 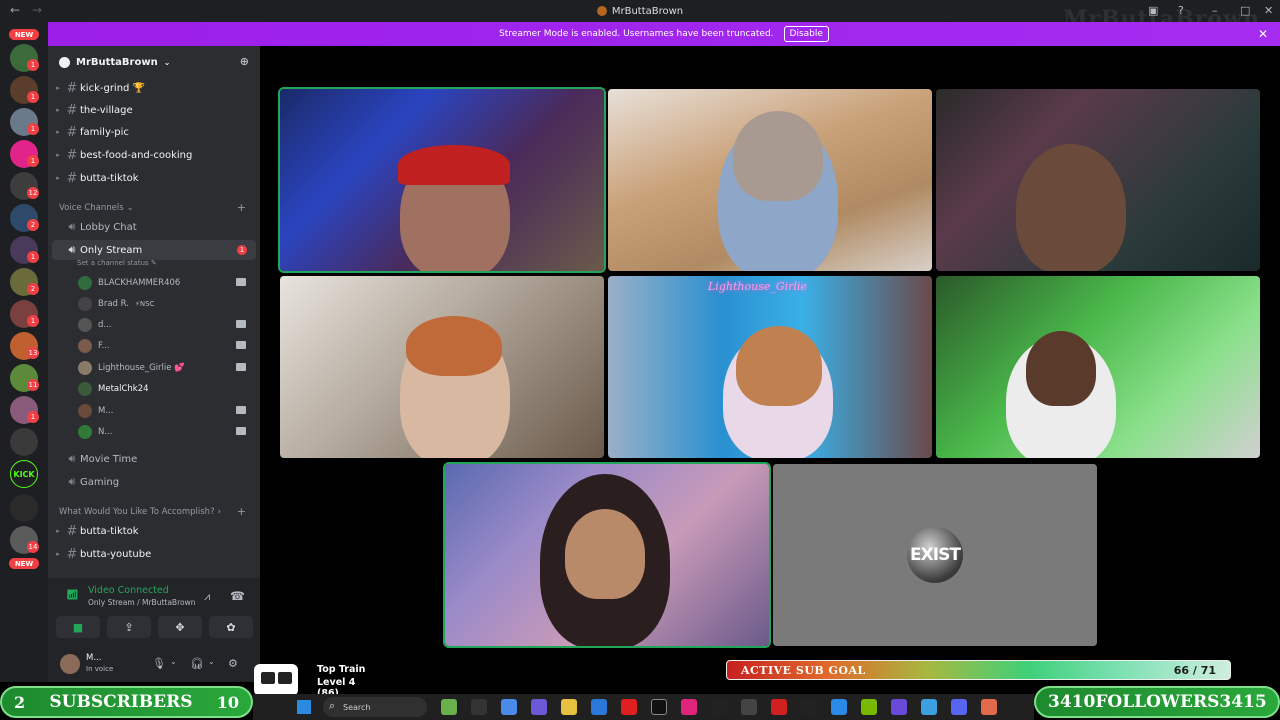 I want to click on channel-item: ▸ # best-food-and-cooking, so click(x=154, y=155).